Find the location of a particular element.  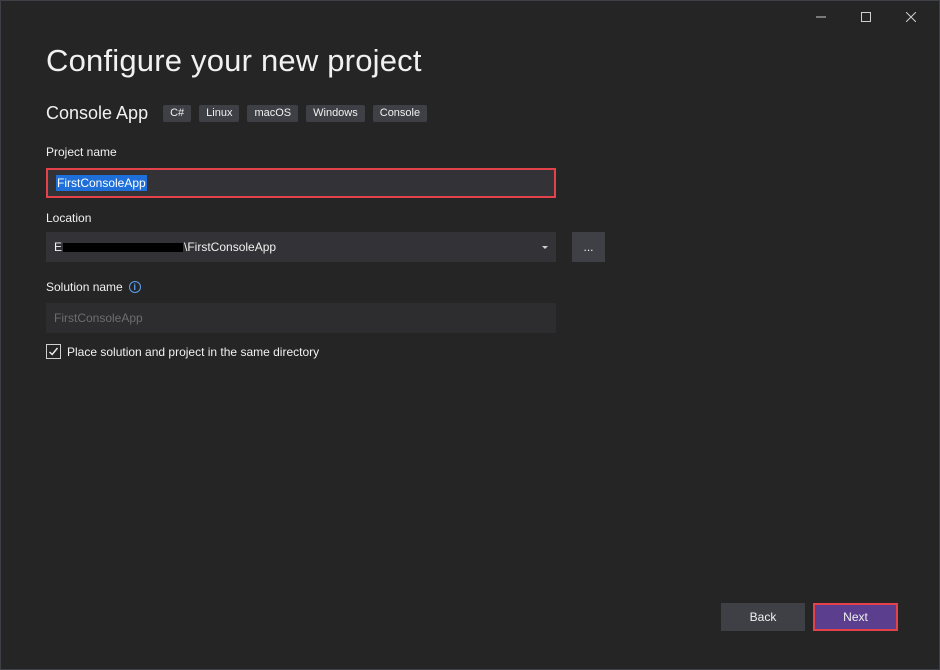

location-value: E \FirstConsoleApp is located at coordinates (165, 247).